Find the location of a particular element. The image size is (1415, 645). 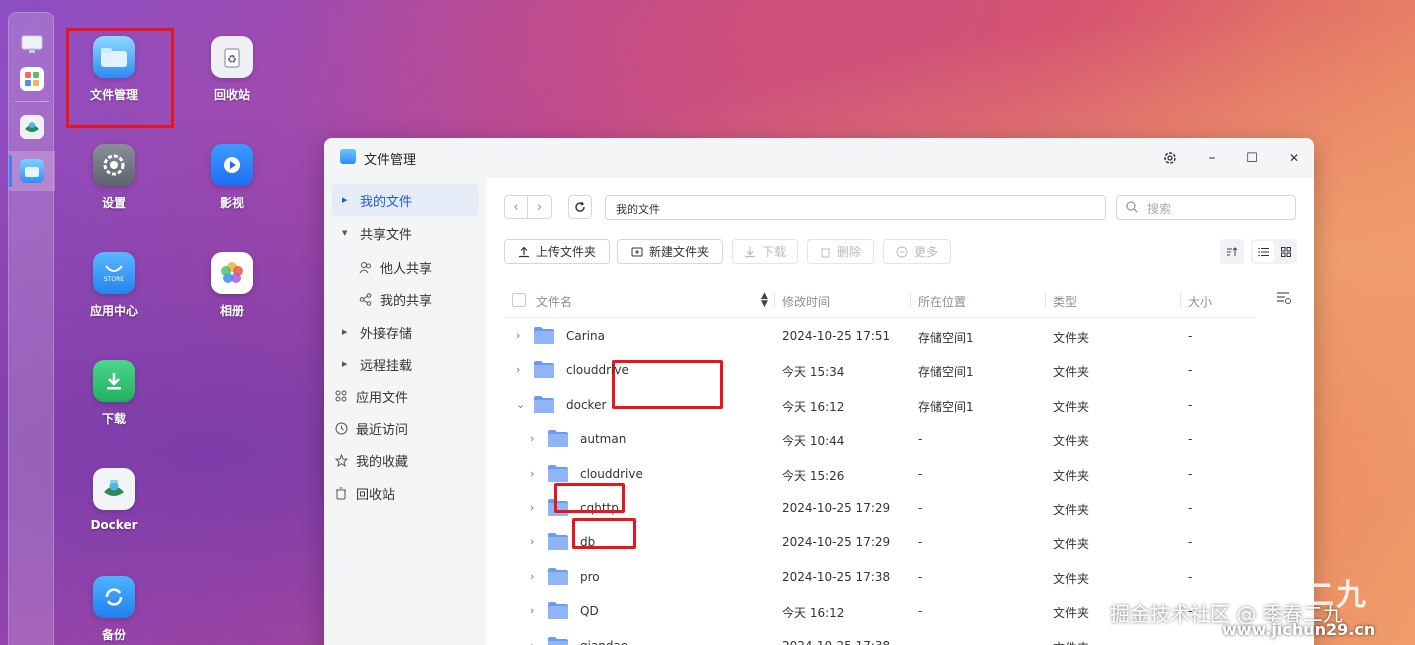

sidebar-item-remote-mount: ▶ 远程挂载 is located at coordinates (405, 364).